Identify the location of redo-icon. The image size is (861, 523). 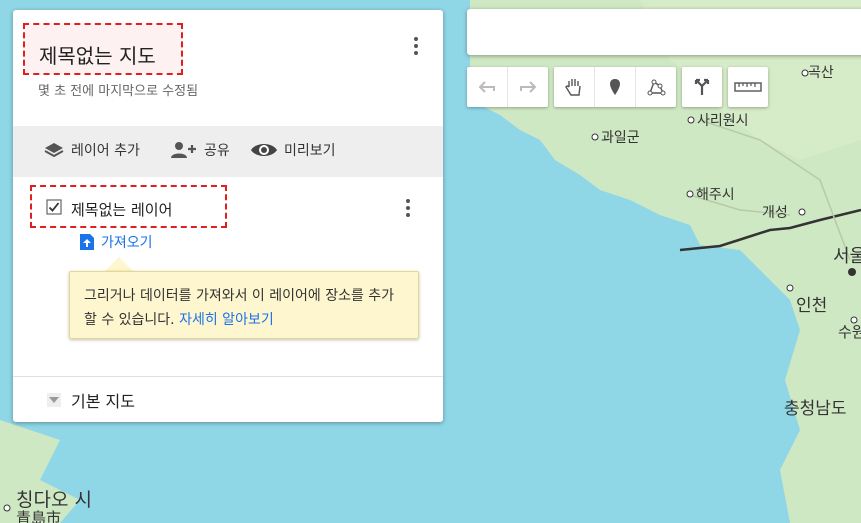
(528, 87).